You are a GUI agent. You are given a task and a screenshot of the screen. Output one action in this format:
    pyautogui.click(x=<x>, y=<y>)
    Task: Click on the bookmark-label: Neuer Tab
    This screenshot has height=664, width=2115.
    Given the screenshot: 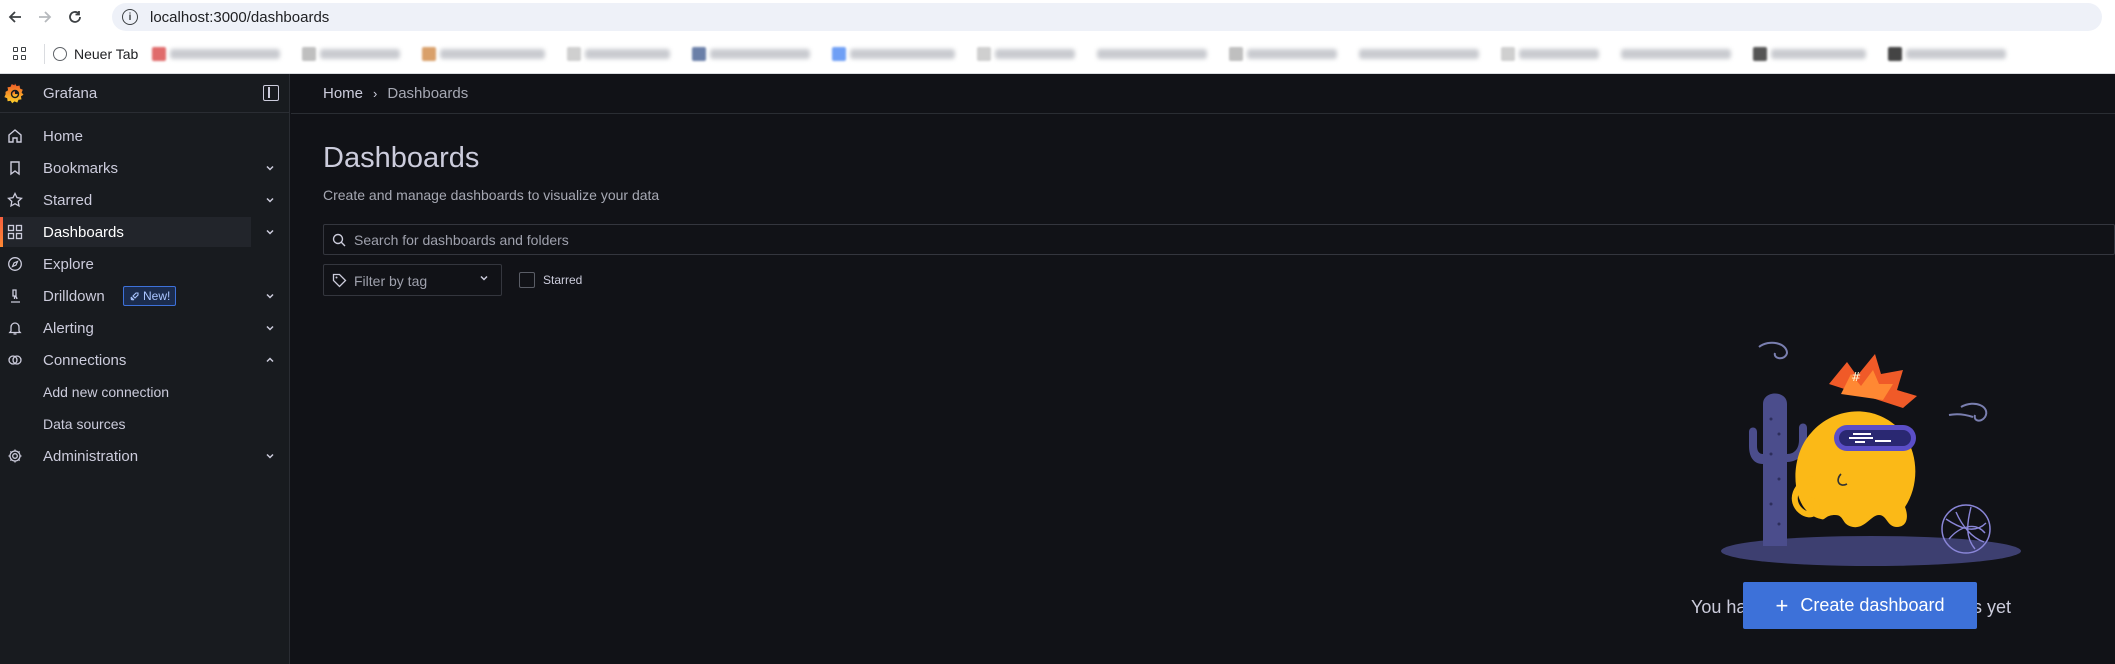 What is the action you would take?
    pyautogui.click(x=106, y=53)
    